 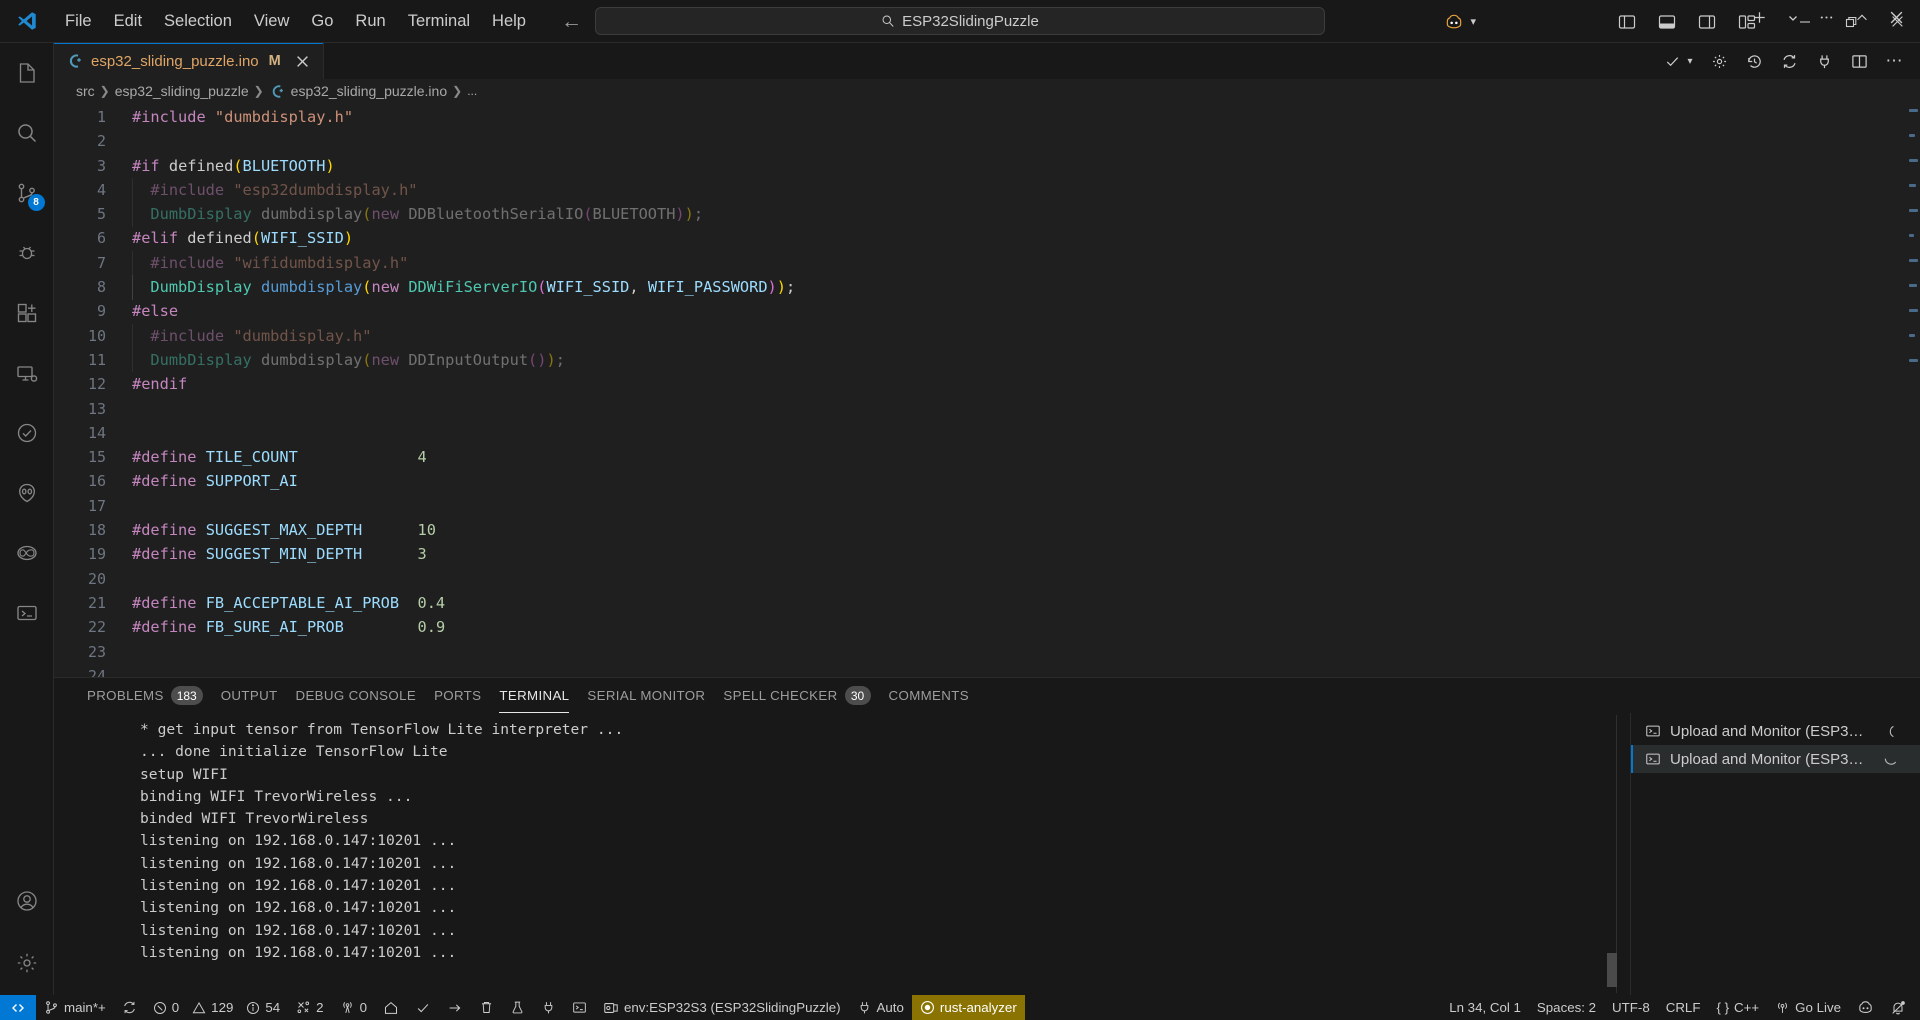 I want to click on status-pio-clean, so click(x=486, y=1007).